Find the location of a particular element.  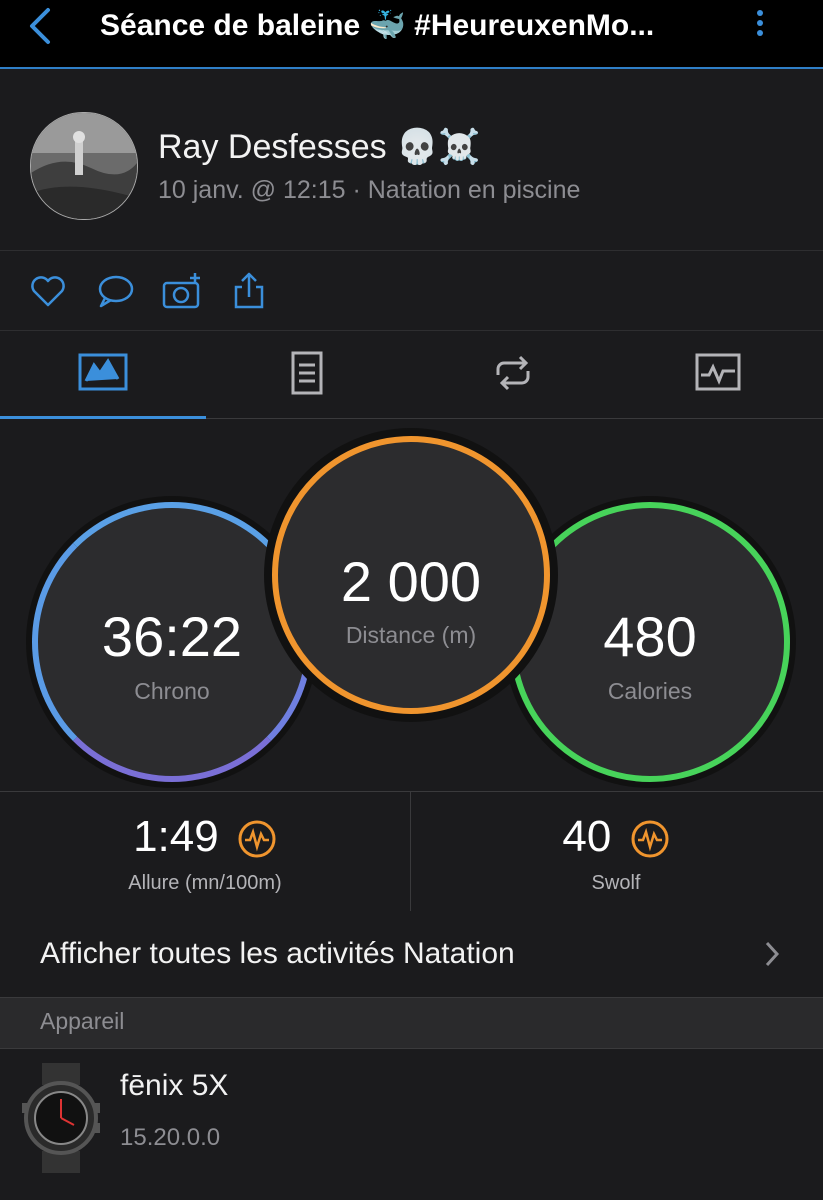

avatar is located at coordinates (84, 166).